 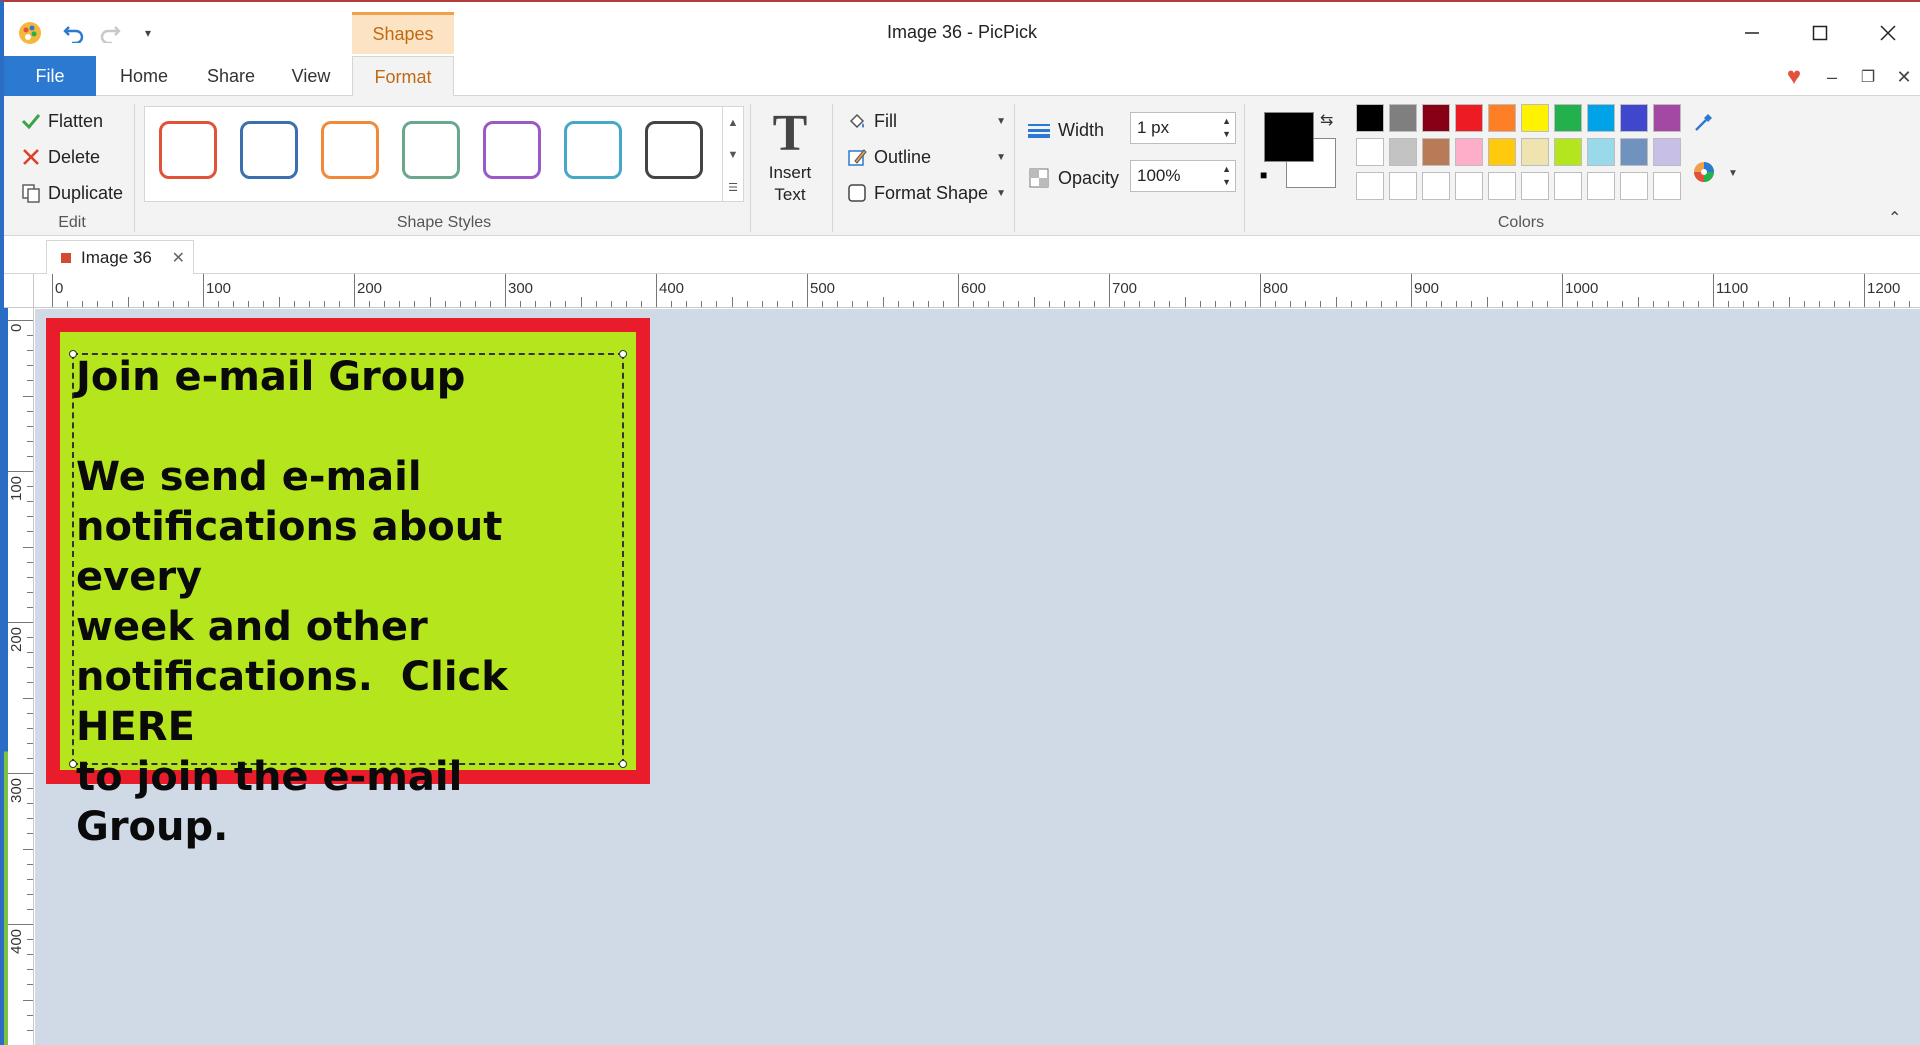 What do you see at coordinates (925, 157) in the screenshot?
I see `outline-dropdown: Outline ▼` at bounding box center [925, 157].